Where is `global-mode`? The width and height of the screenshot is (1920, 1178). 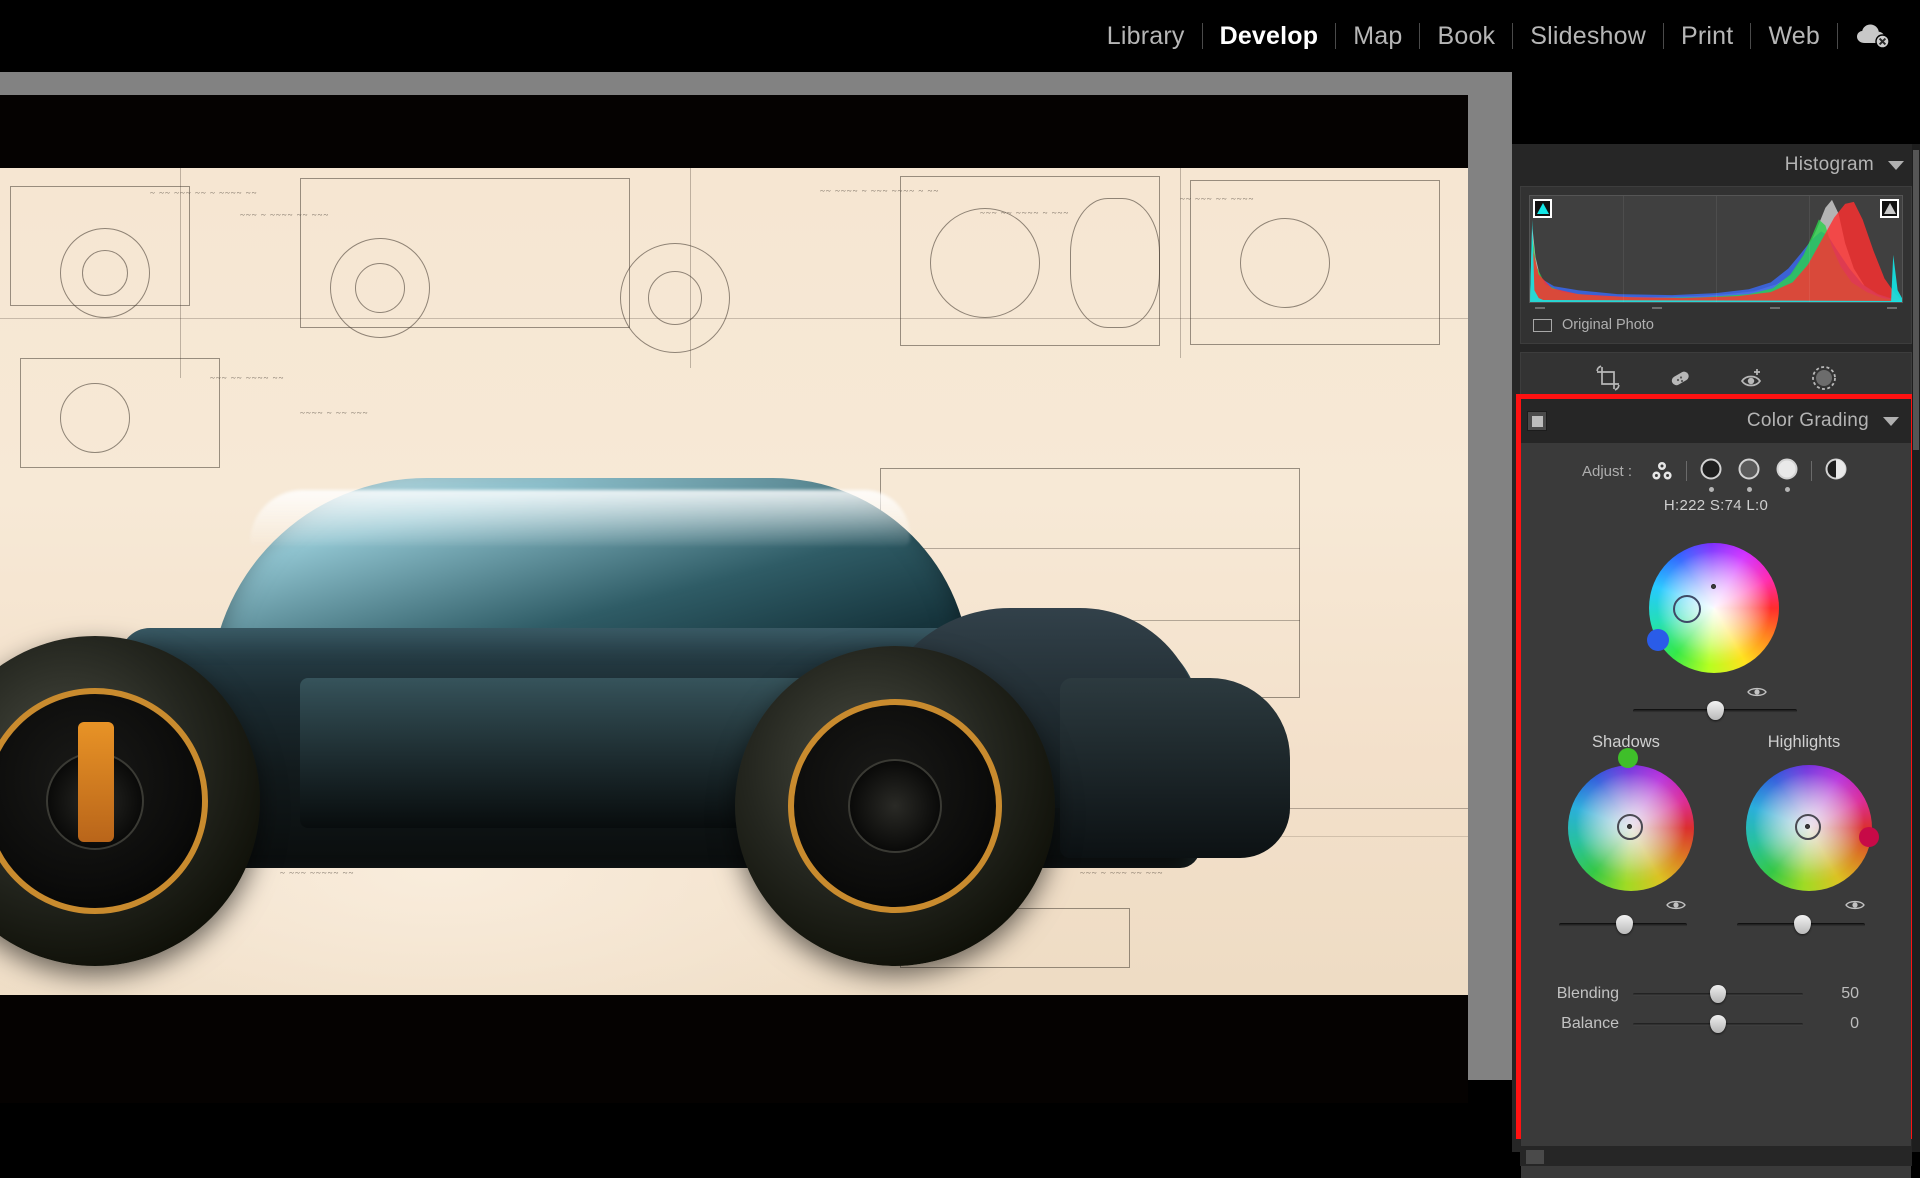
global-mode is located at coordinates (1836, 471).